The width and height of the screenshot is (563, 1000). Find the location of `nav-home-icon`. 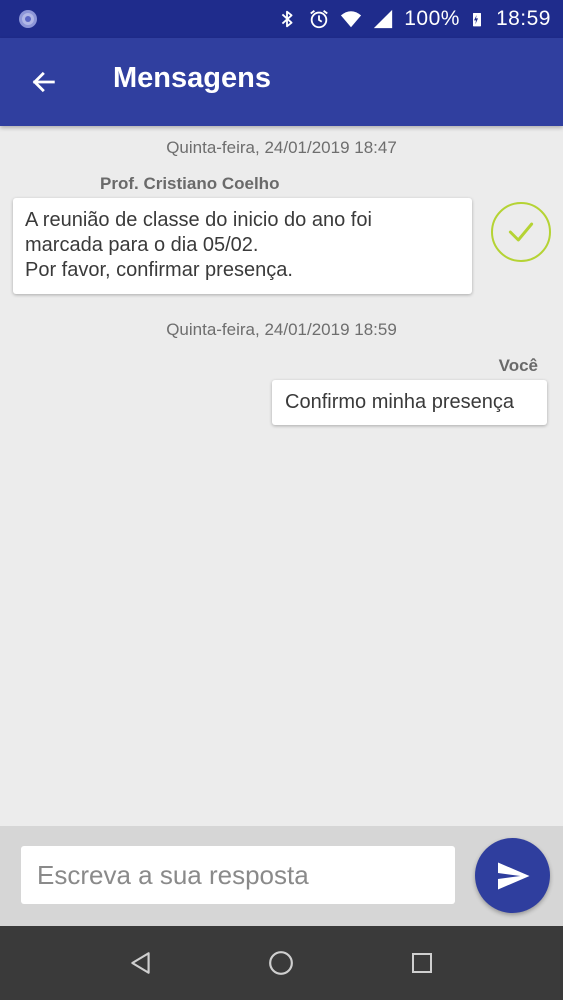

nav-home-icon is located at coordinates (281, 963).